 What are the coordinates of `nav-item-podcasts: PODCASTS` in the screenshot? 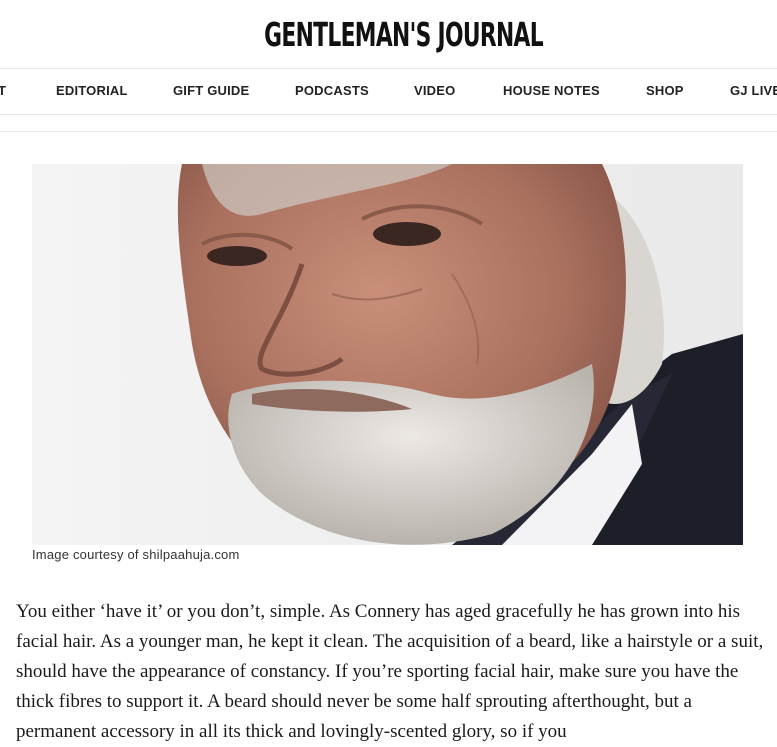 It's located at (332, 91).